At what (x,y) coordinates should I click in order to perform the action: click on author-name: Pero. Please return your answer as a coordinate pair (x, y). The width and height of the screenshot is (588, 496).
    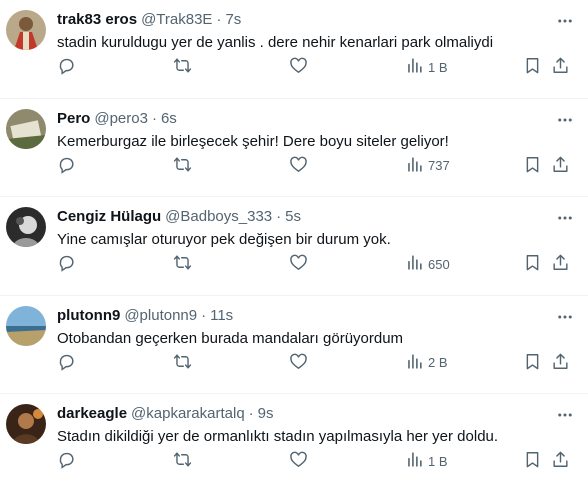
    Looking at the image, I should click on (73, 119).